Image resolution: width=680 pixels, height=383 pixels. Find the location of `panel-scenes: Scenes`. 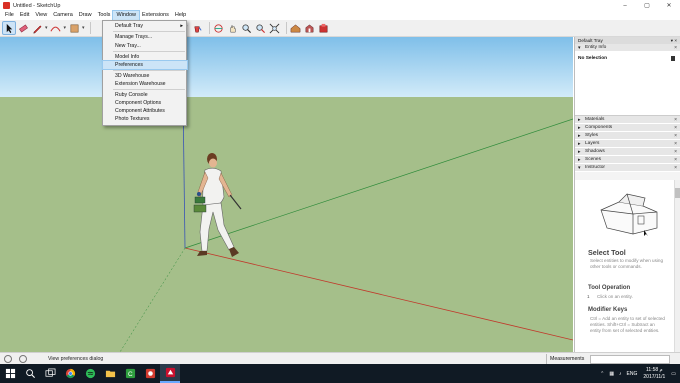

panel-scenes: Scenes is located at coordinates (627, 160).